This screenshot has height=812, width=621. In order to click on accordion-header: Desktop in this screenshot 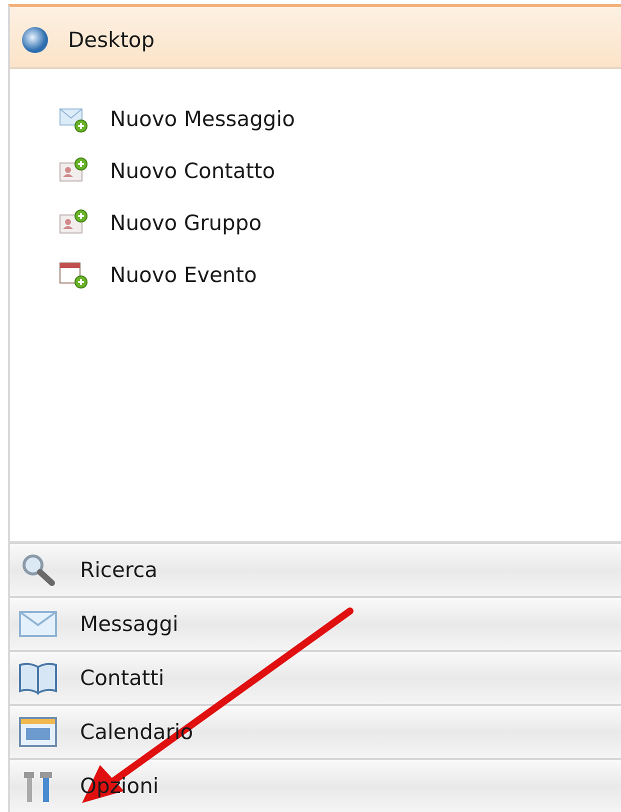, I will do `click(315, 38)`.